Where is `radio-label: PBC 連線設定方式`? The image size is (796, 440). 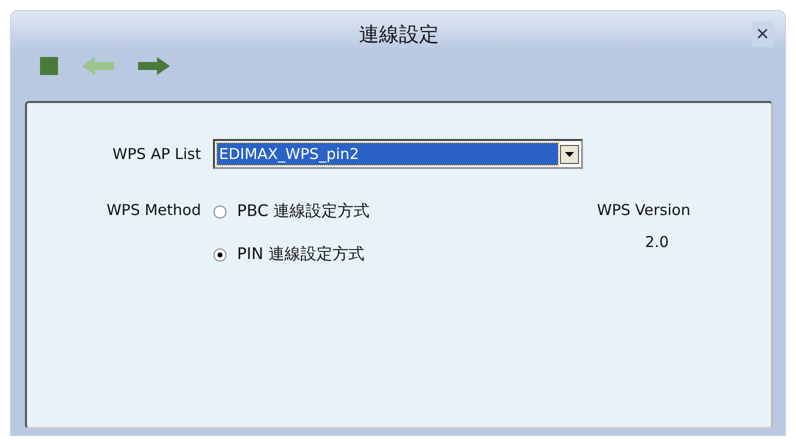 radio-label: PBC 連線設定方式 is located at coordinates (303, 211).